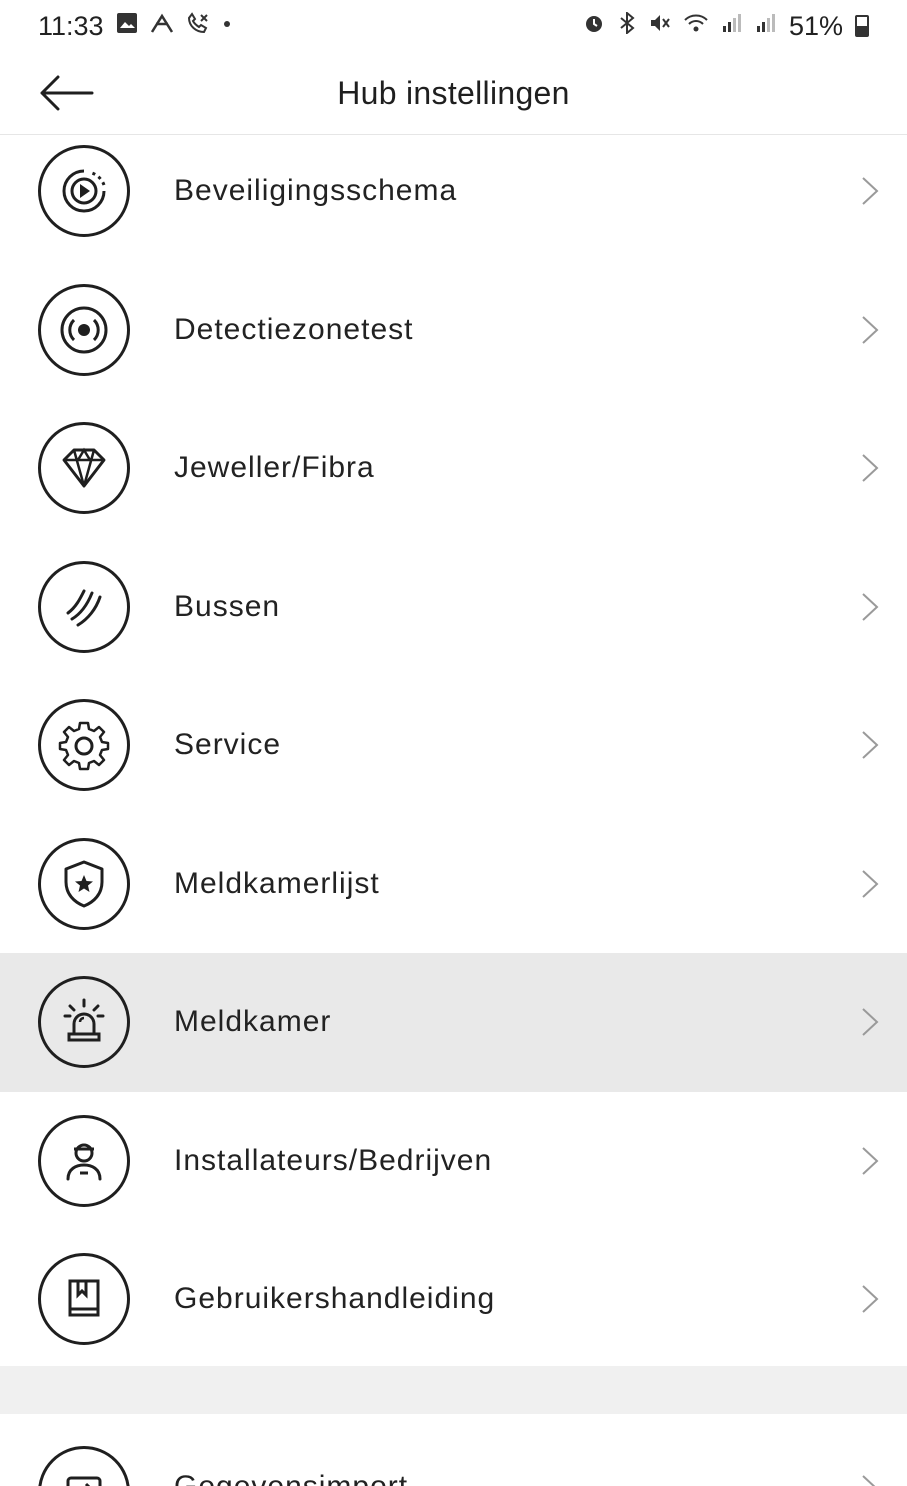 The height and width of the screenshot is (1486, 907). I want to click on diamond-icon, so click(84, 468).